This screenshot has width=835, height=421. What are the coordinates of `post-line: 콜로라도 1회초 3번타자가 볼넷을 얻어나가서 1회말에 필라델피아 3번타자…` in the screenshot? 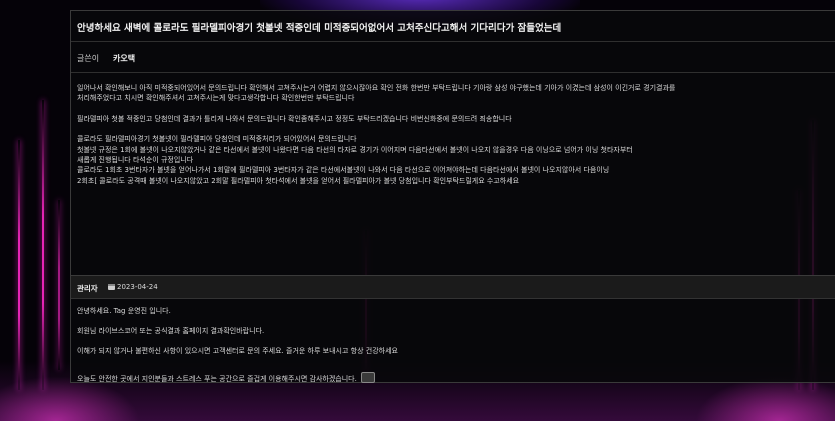 It's located at (343, 170).